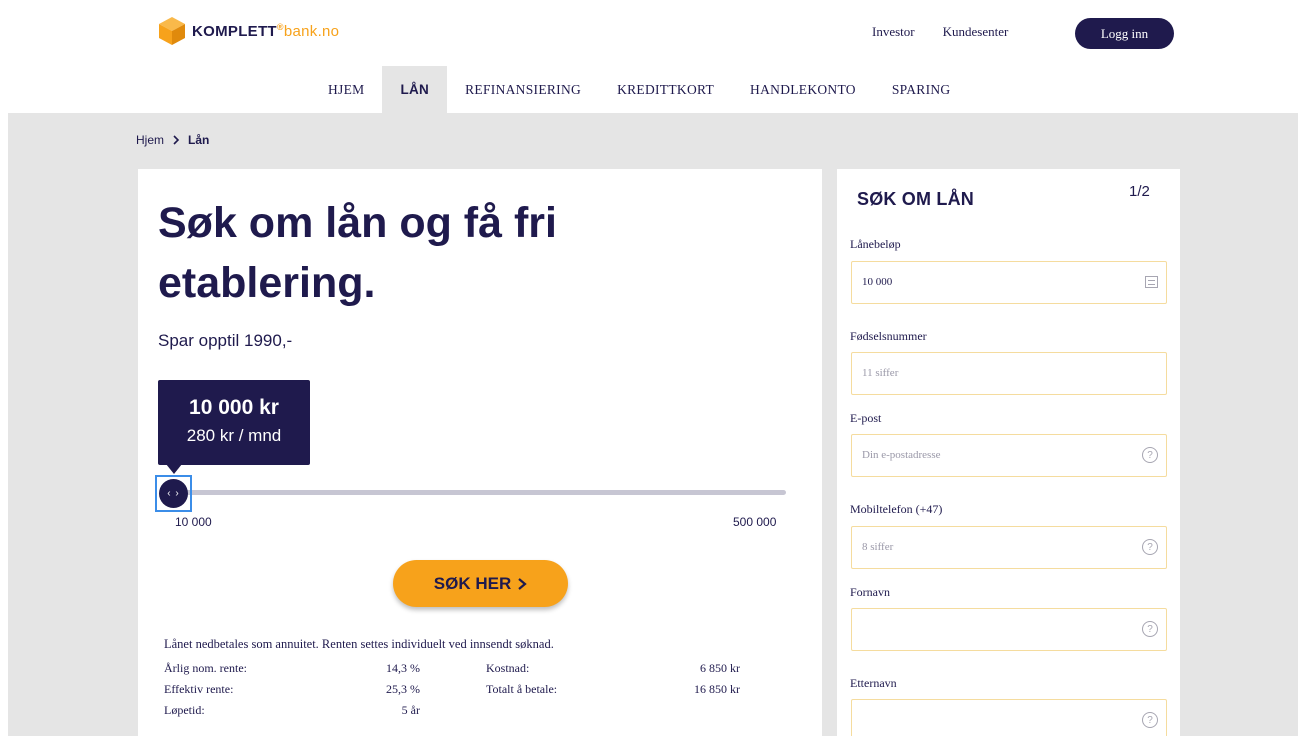 The width and height of the screenshot is (1306, 736). What do you see at coordinates (755, 522) in the screenshot?
I see `slider-max-label: 500 000` at bounding box center [755, 522].